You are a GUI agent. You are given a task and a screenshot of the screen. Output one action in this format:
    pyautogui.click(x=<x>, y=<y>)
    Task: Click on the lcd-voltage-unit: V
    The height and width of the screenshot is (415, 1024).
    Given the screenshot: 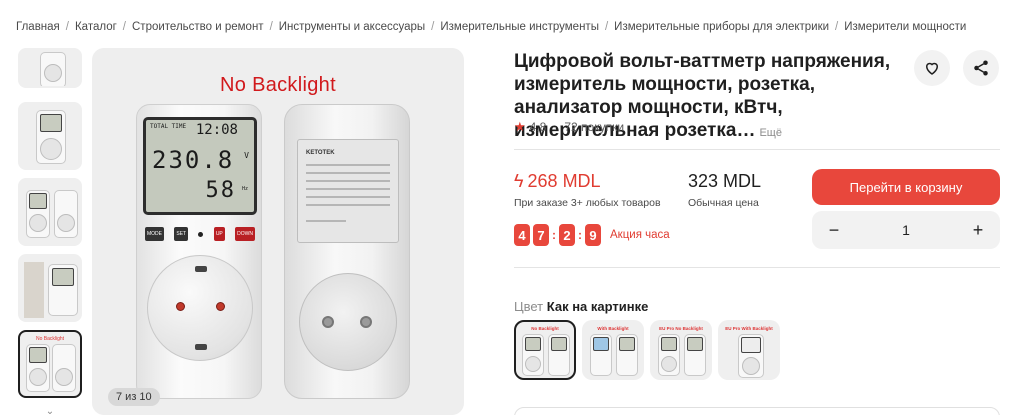 What is the action you would take?
    pyautogui.click(x=246, y=155)
    